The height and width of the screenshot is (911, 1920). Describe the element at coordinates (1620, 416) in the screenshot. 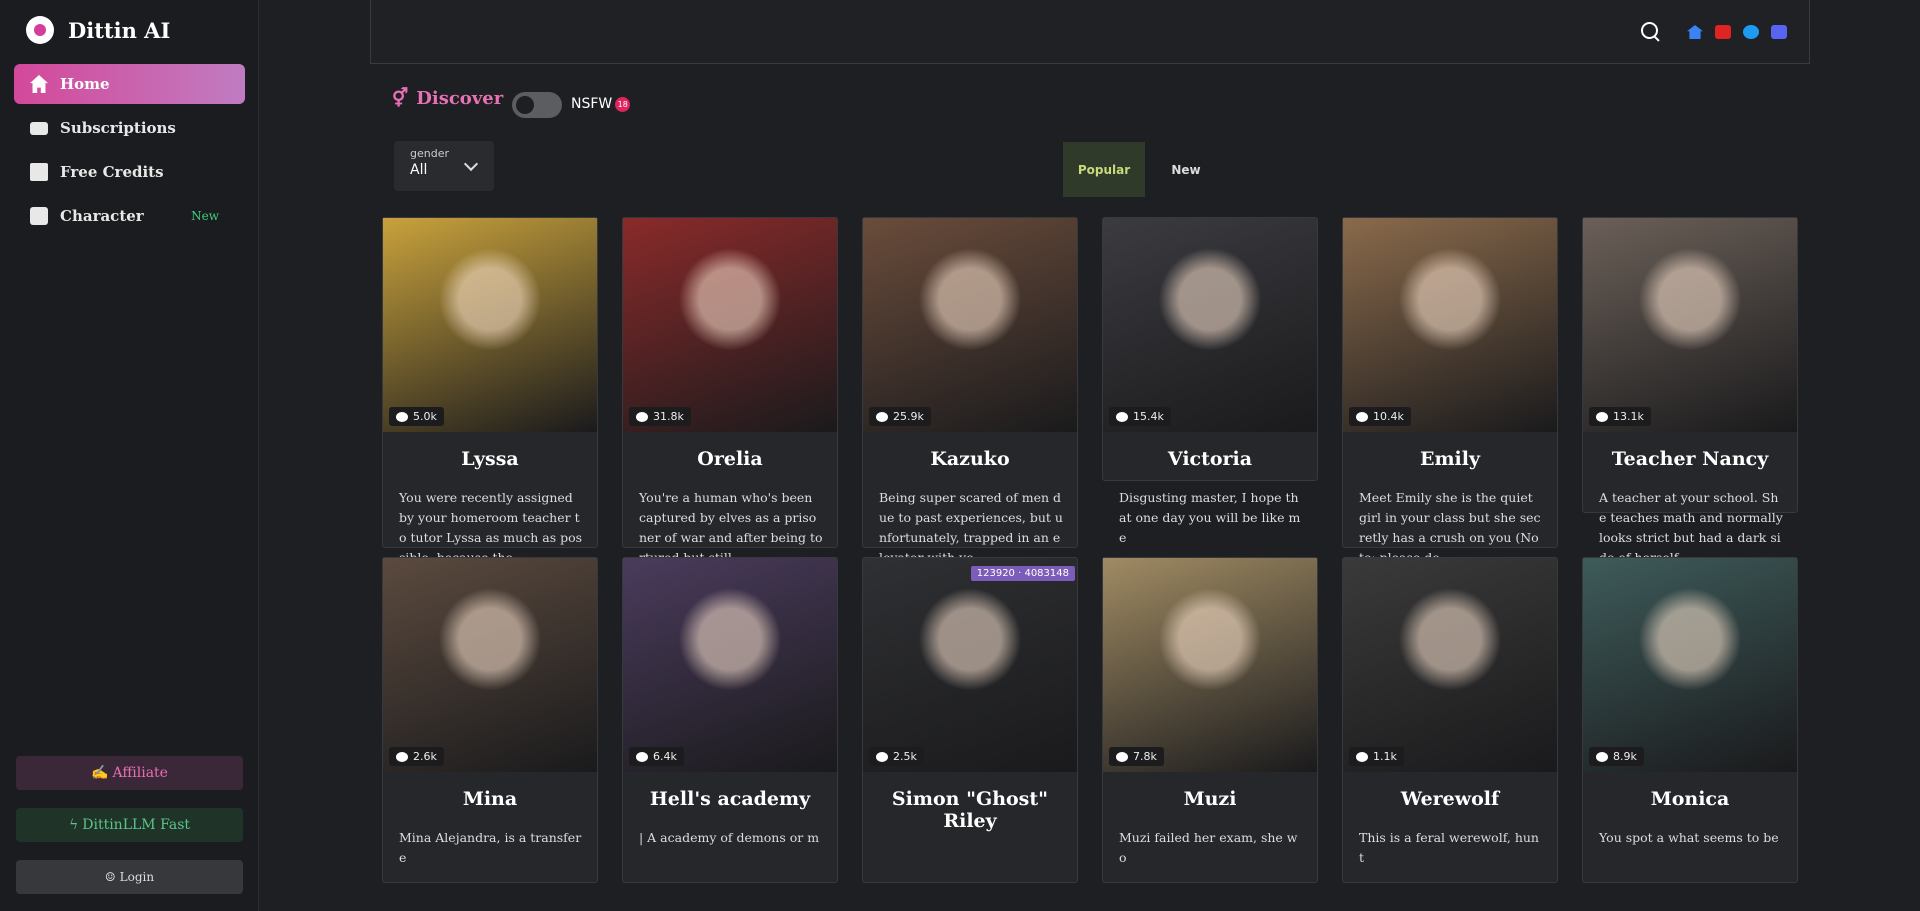

I see `chat-count: 13.1k` at that location.